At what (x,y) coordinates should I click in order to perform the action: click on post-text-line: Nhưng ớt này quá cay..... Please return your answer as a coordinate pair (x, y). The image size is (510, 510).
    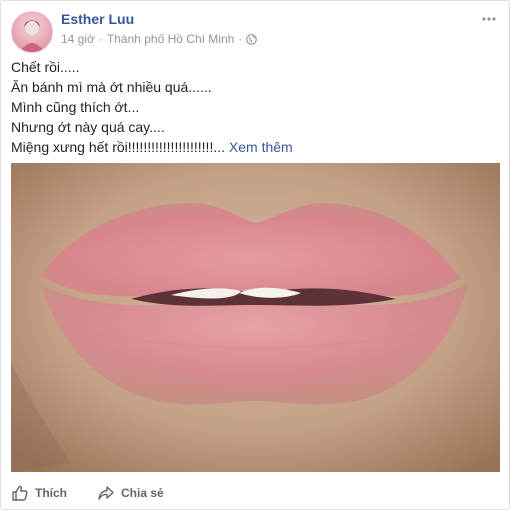
    Looking at the image, I should click on (88, 127).